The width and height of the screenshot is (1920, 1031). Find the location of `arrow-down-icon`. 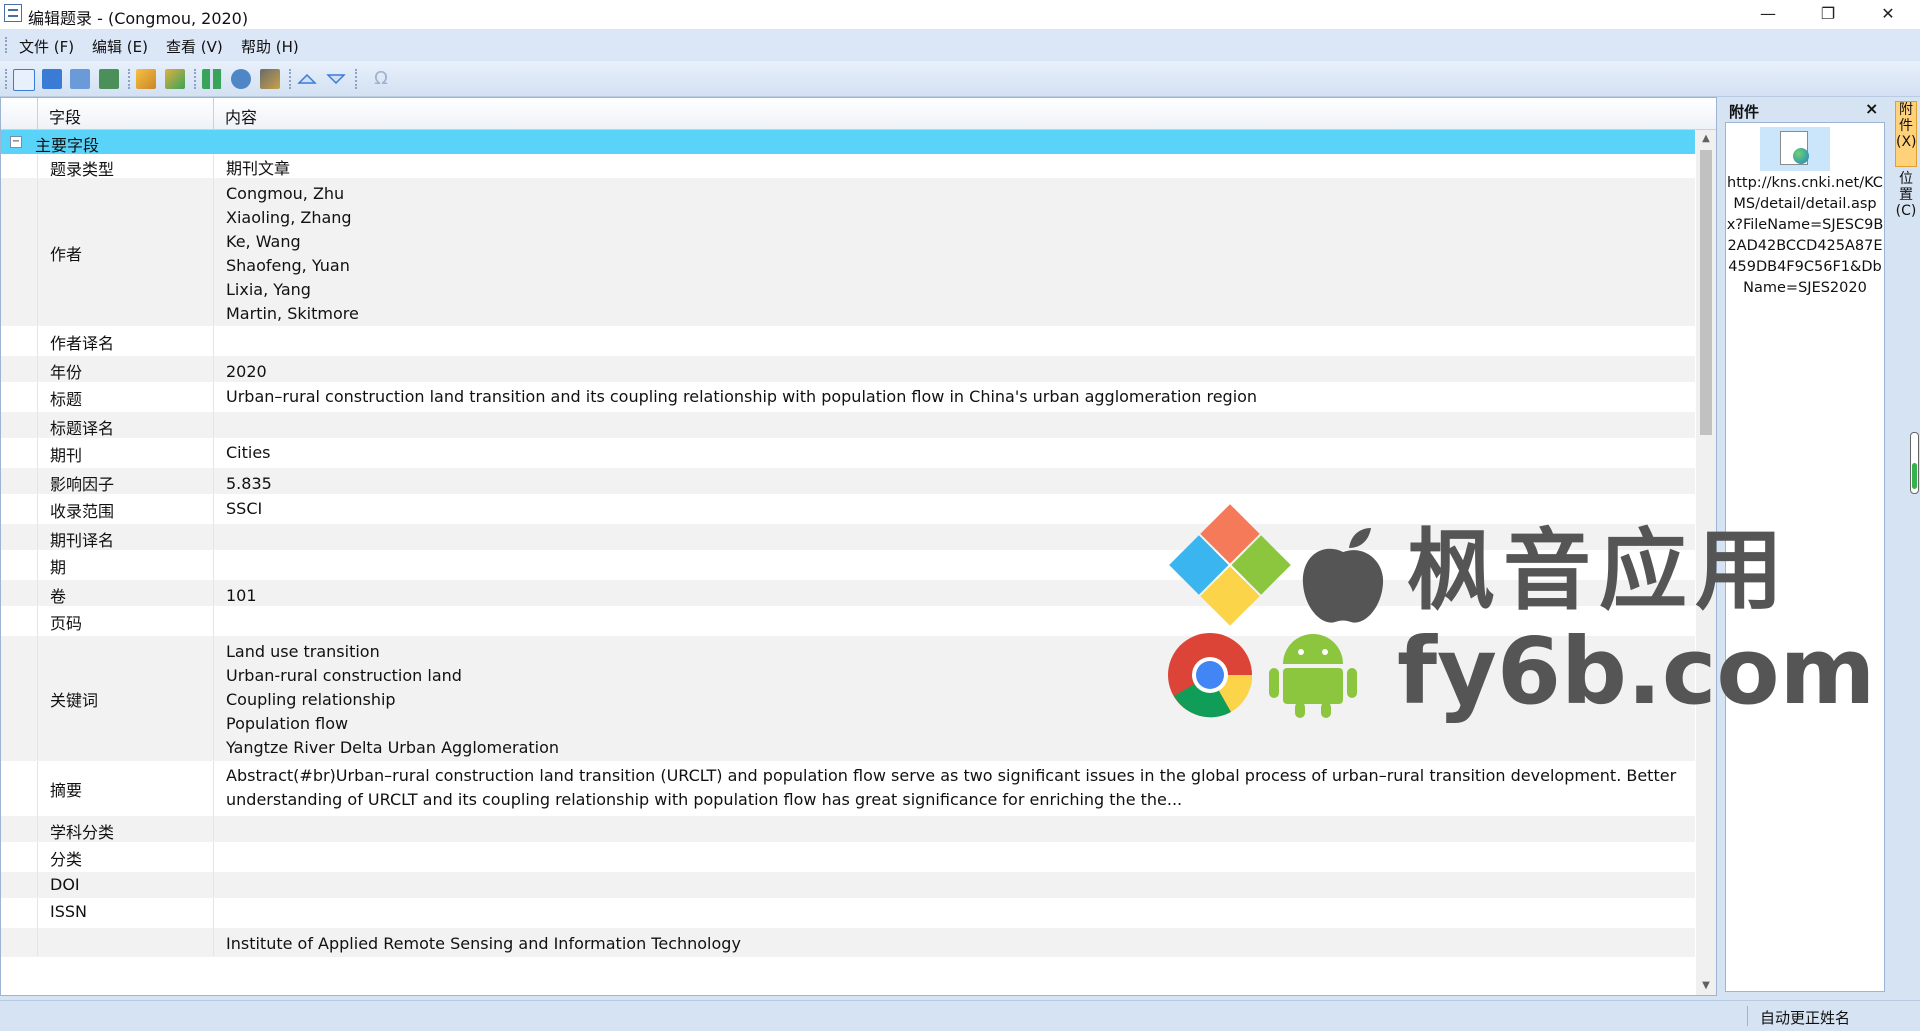

arrow-down-icon is located at coordinates (336, 79).